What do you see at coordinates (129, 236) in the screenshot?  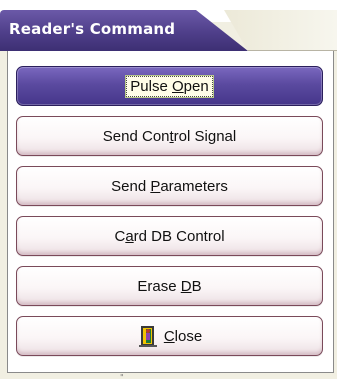 I see `card-db-control-mnemonic: a` at bounding box center [129, 236].